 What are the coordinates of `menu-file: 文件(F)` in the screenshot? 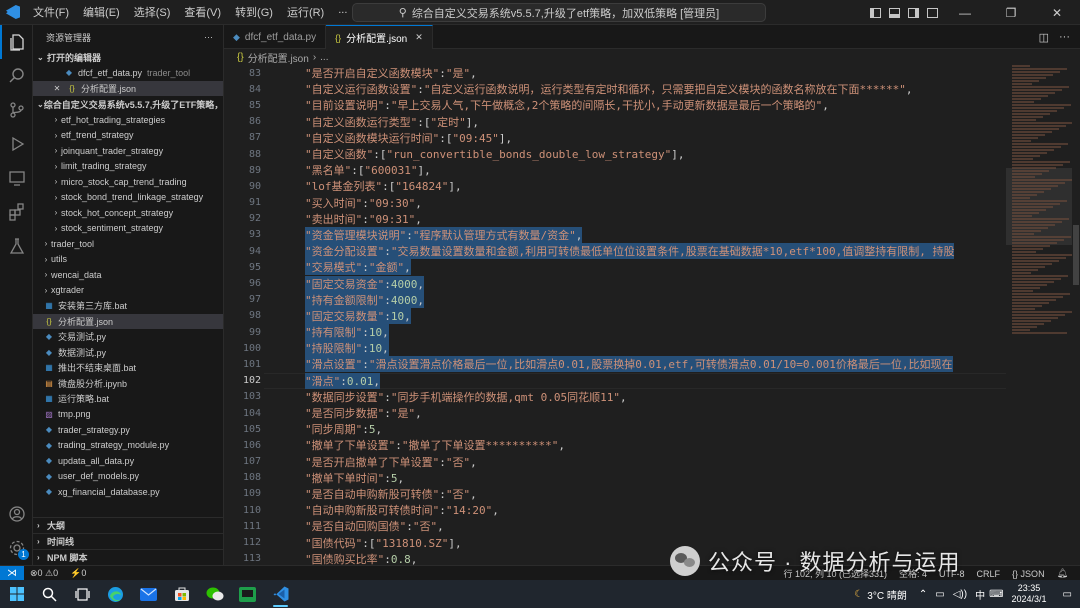 It's located at (51, 12).